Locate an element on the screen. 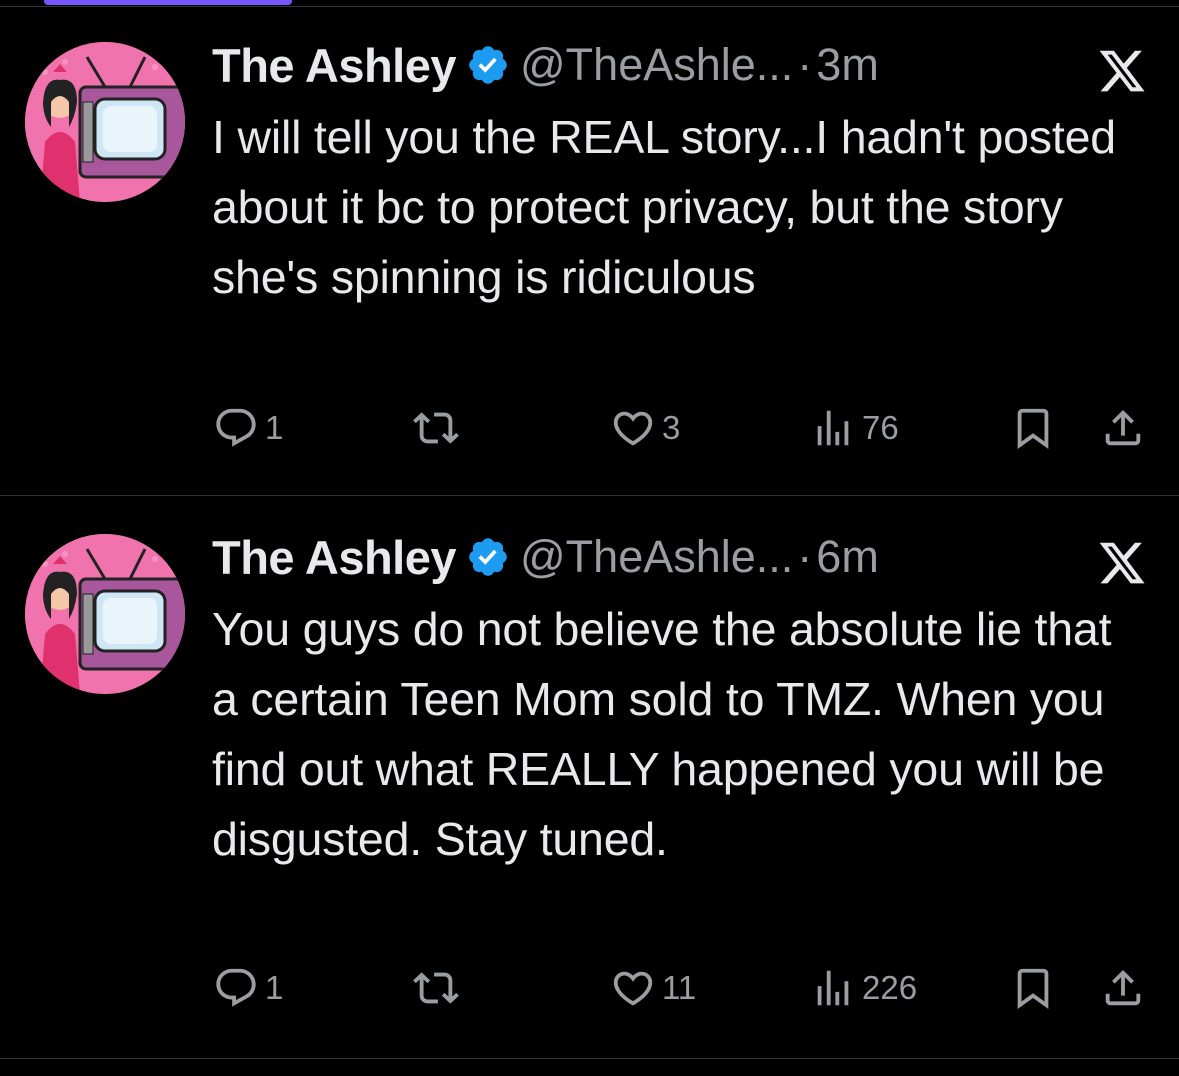  views-count: 76 is located at coordinates (880, 427).